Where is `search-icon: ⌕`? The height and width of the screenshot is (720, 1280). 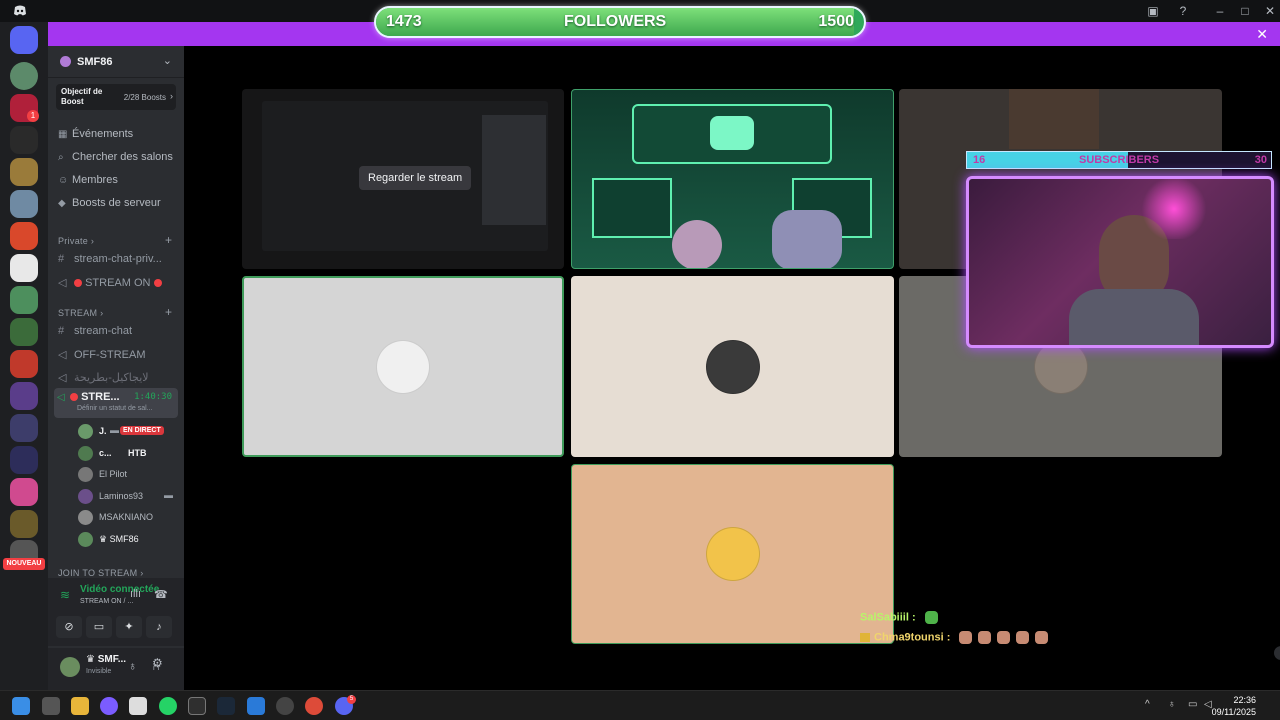
search-icon: ⌕ is located at coordinates (61, 157).